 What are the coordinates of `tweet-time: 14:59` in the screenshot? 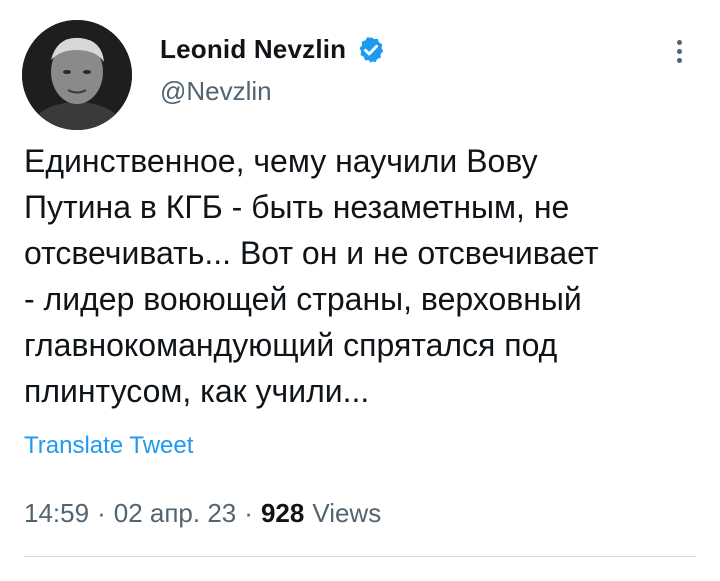 It's located at (56, 513).